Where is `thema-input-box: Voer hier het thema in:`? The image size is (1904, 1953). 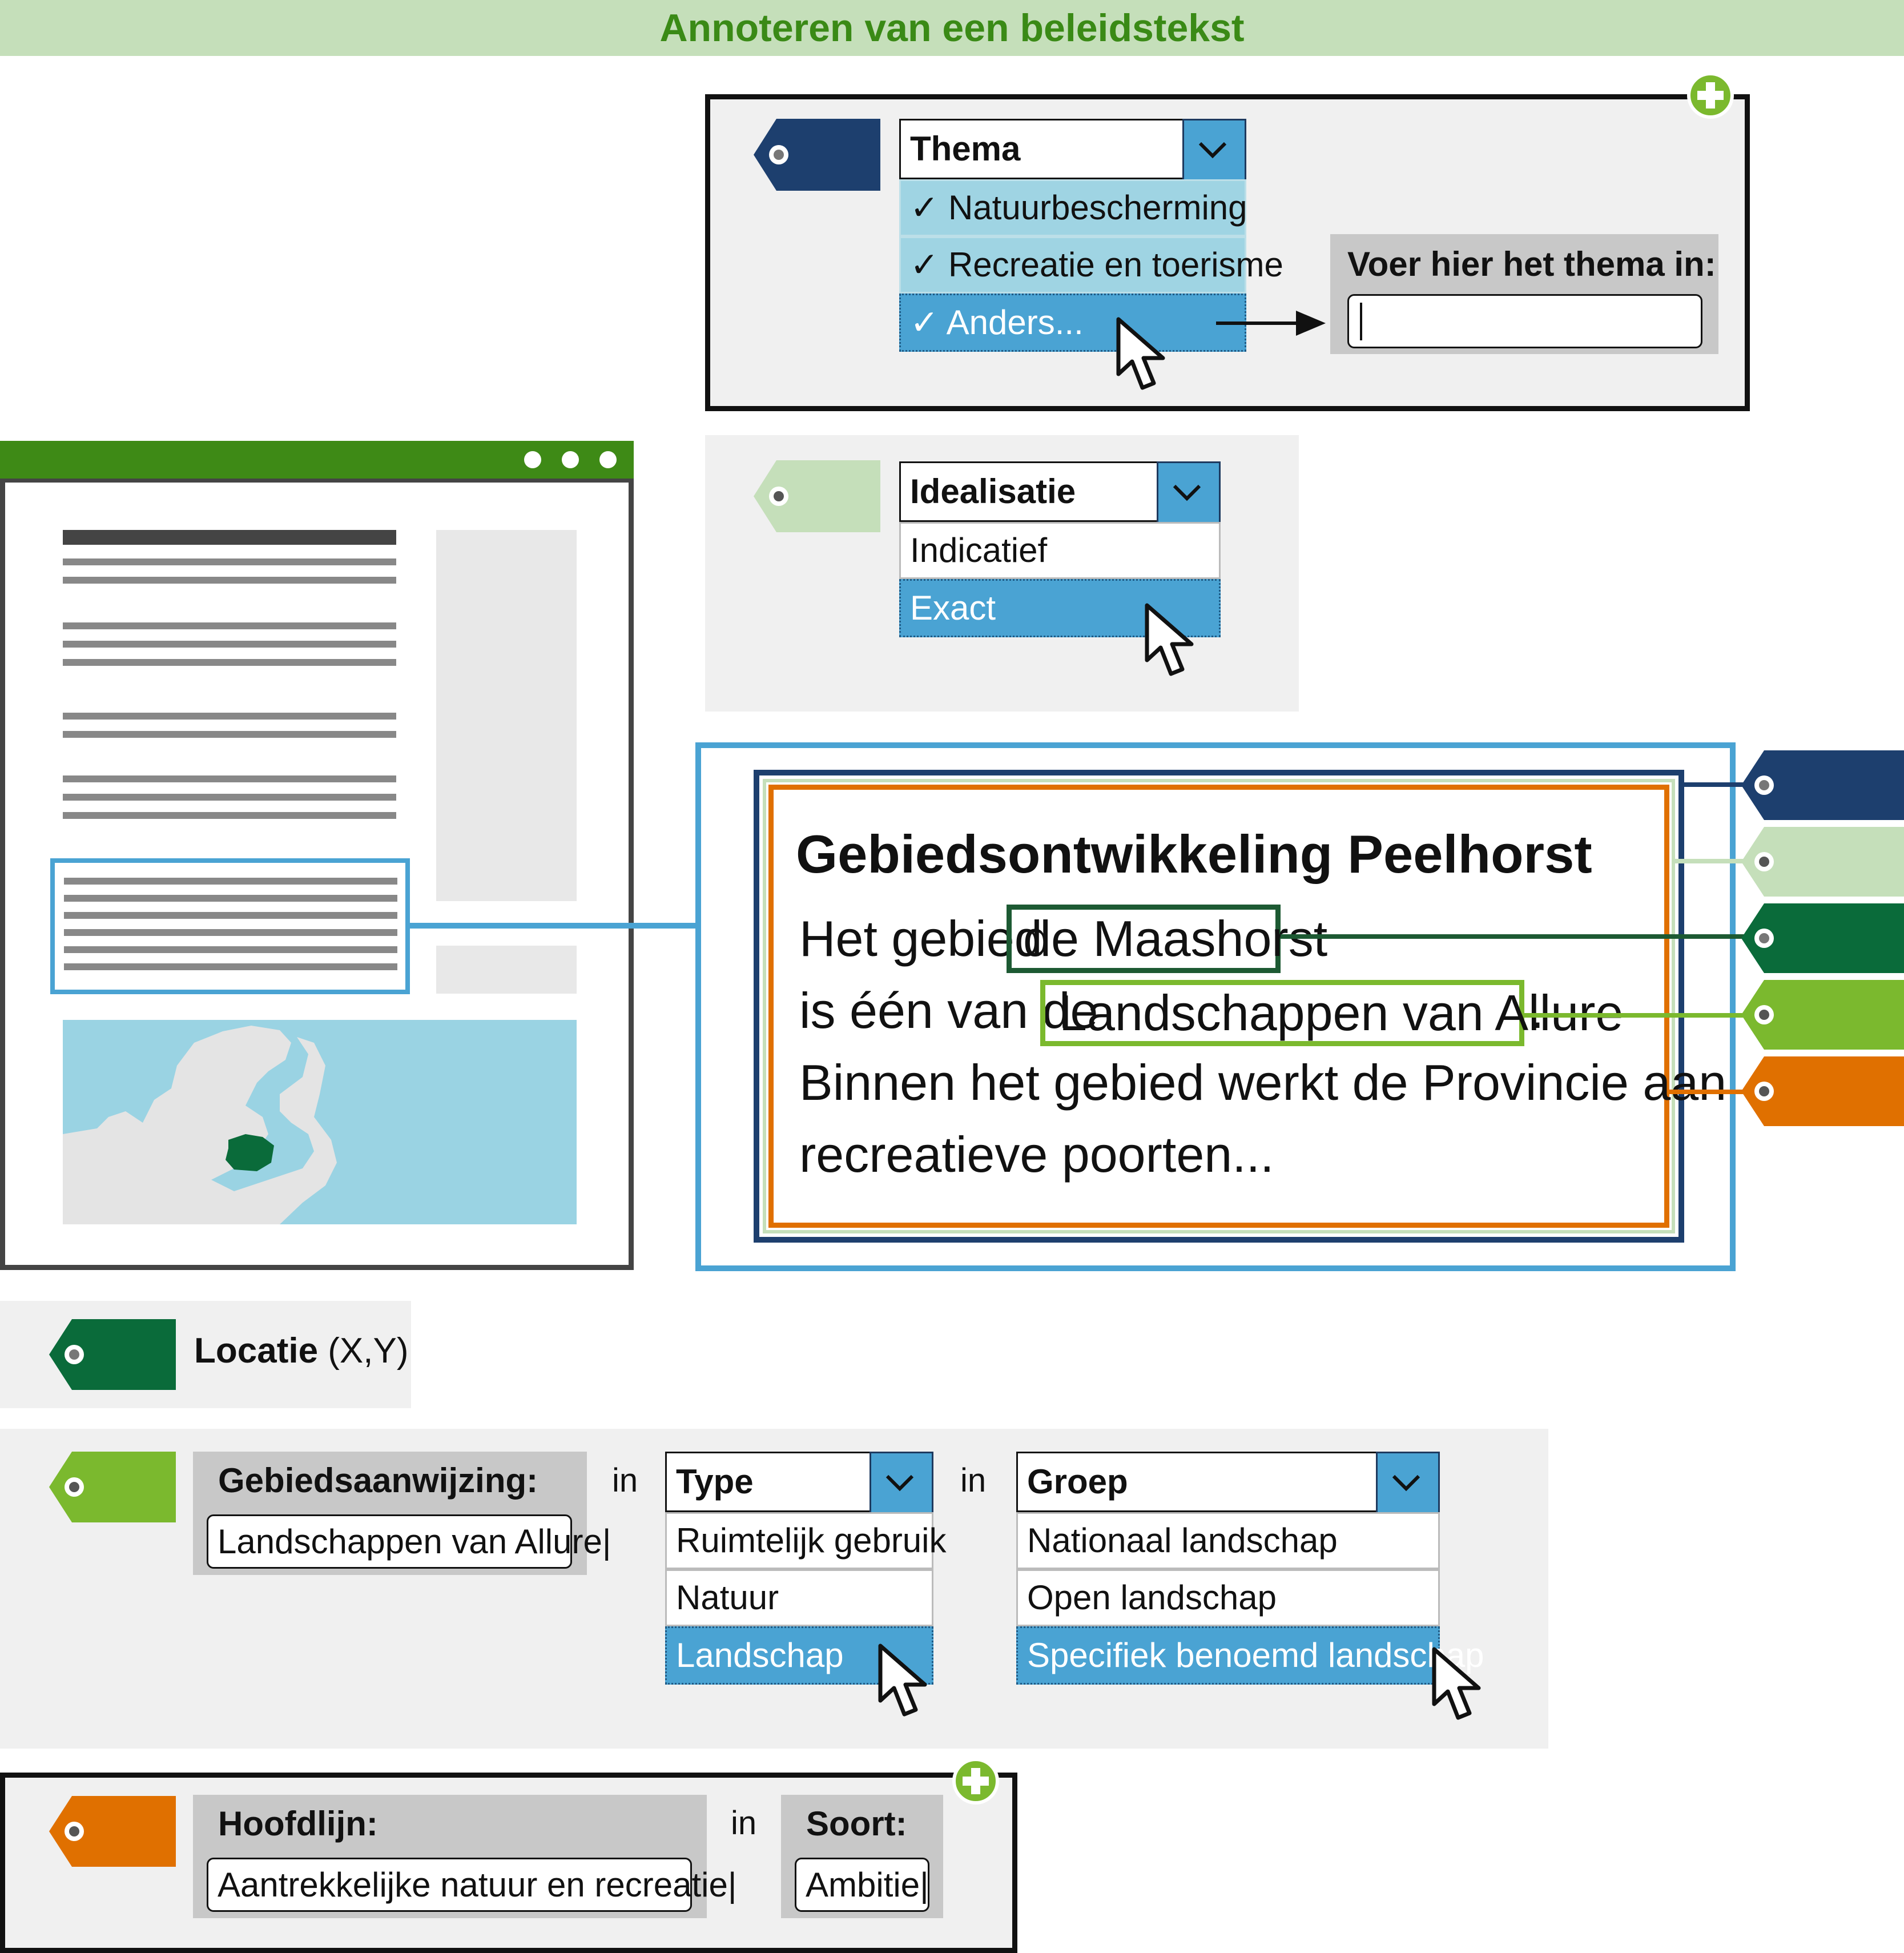 thema-input-box: Voer hier het thema in: is located at coordinates (1524, 294).